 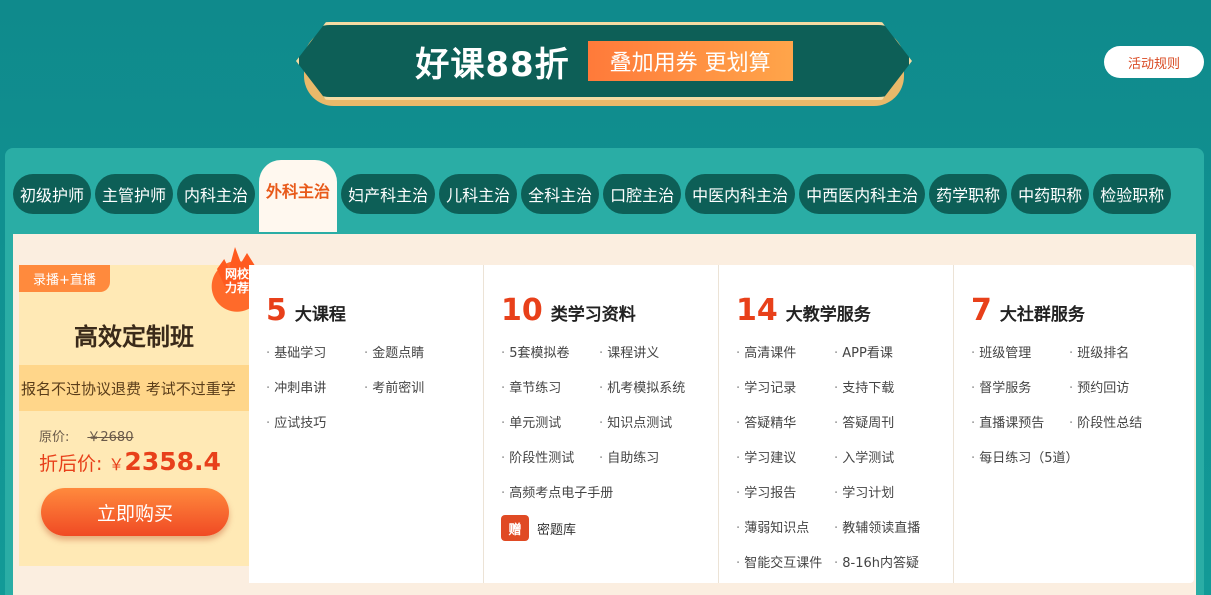 What do you see at coordinates (1124, 421) in the screenshot?
I see `feature-item: 阶段性总结` at bounding box center [1124, 421].